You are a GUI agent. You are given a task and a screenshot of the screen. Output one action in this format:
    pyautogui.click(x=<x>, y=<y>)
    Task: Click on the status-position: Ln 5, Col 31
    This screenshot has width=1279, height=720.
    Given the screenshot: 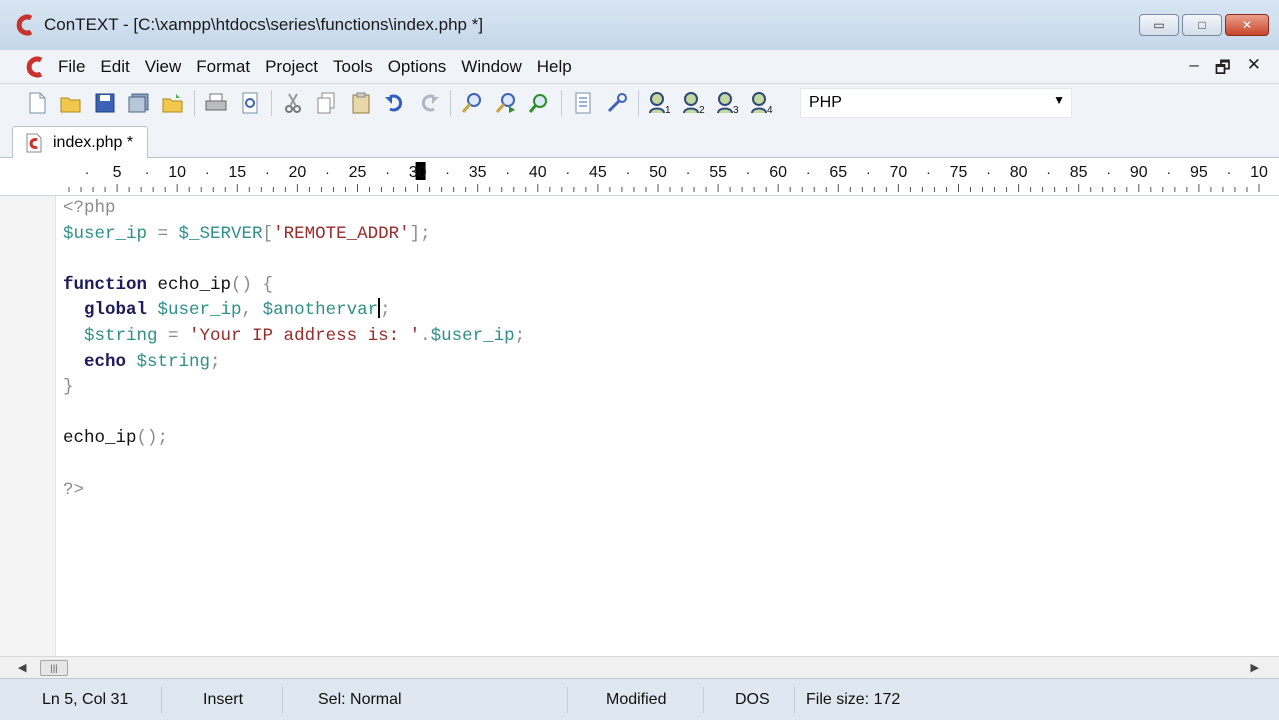 What is the action you would take?
    pyautogui.click(x=97, y=700)
    